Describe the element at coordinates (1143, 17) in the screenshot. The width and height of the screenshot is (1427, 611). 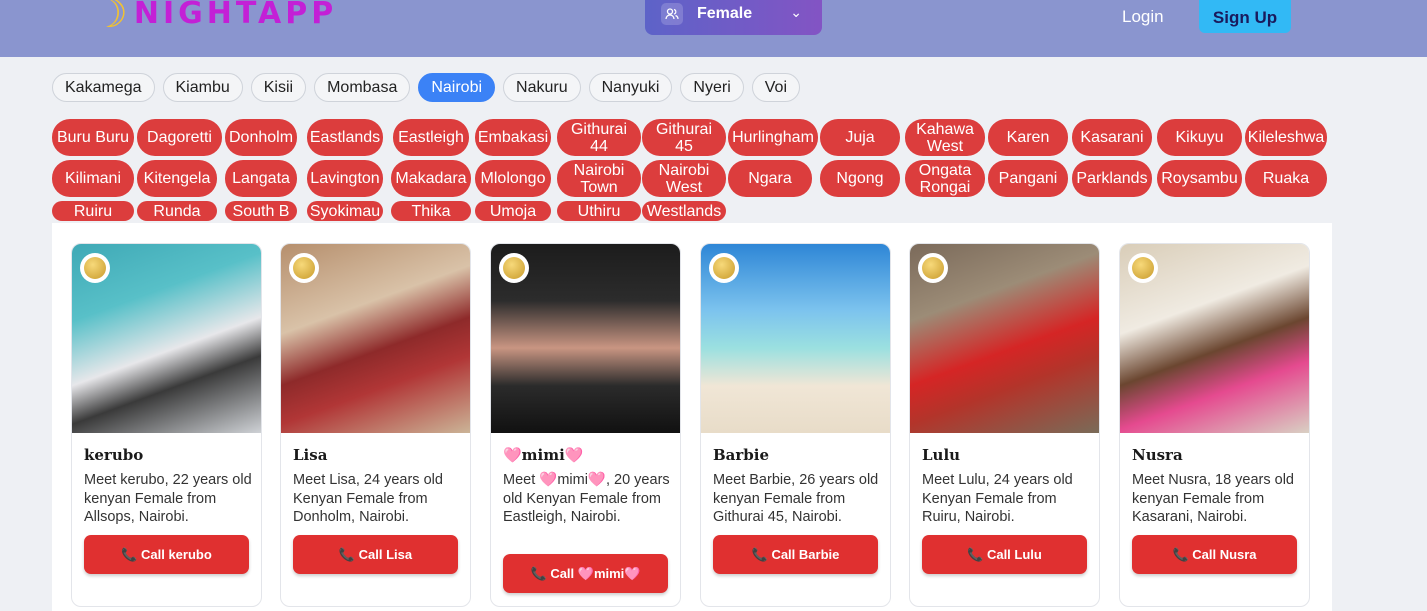
I see `login-link: Login` at that location.